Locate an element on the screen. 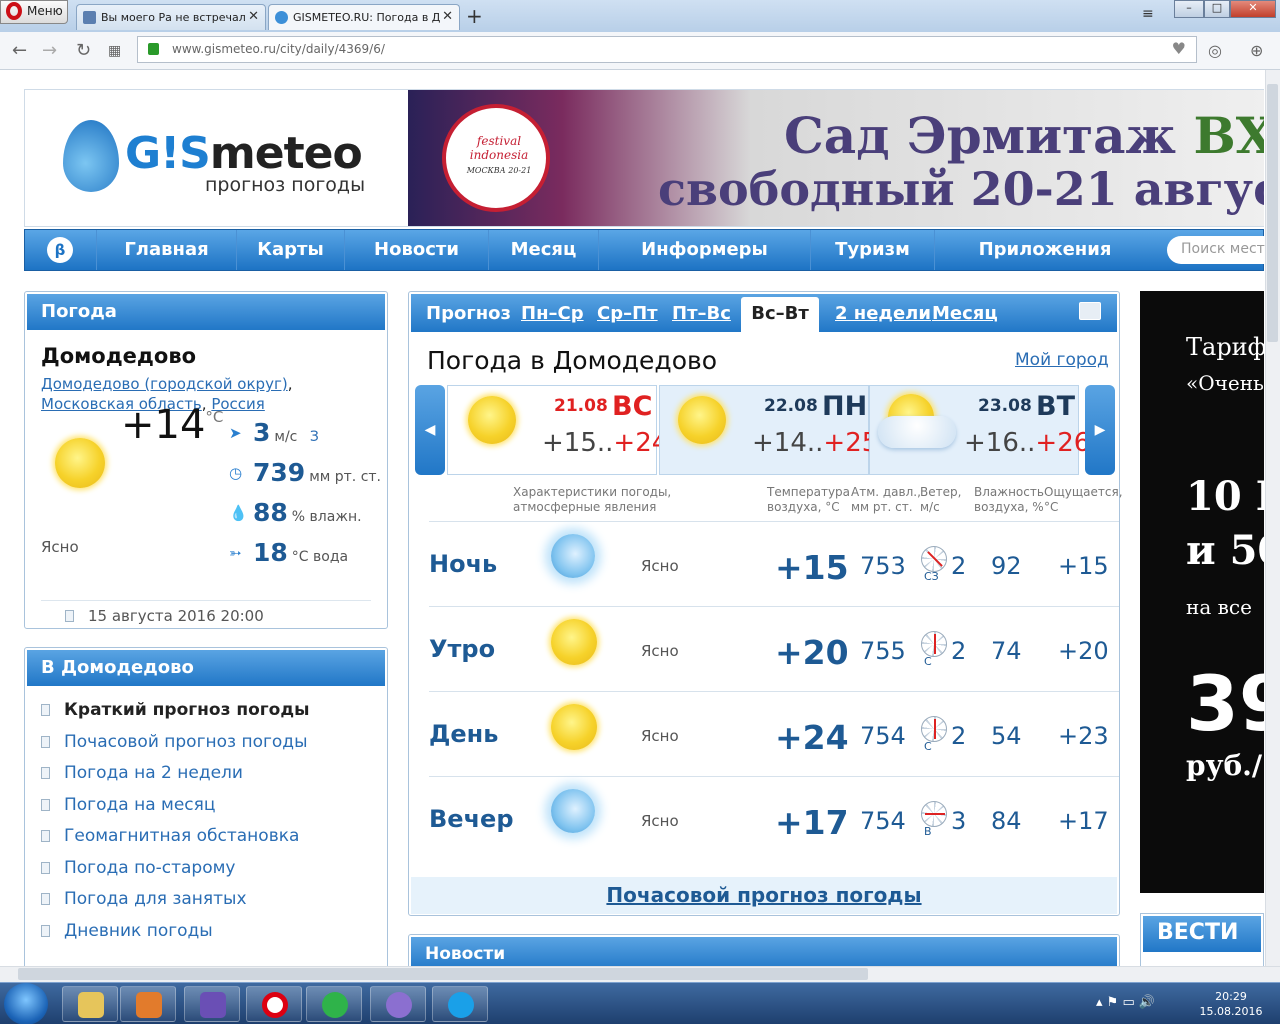  system-tray: ▴ ⚑ ▭ 🔊 is located at coordinates (1125, 1002).